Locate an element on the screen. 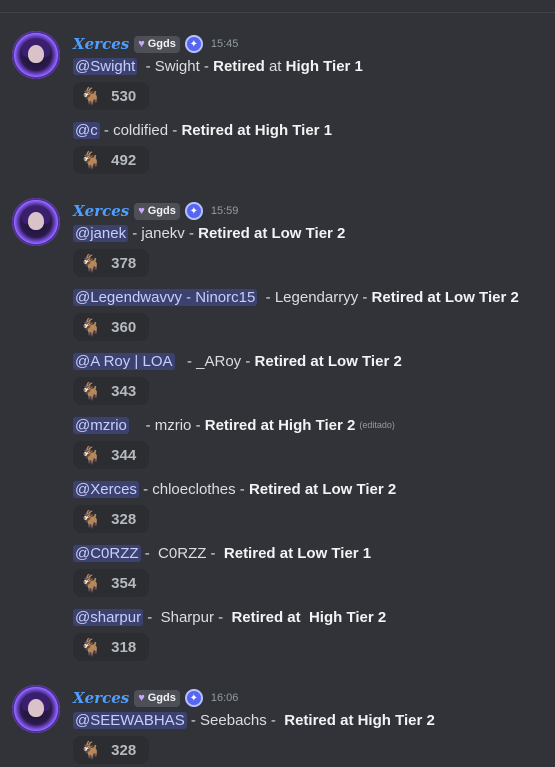 This screenshot has width=555, height=767. goat-reaction: 🐐 378 is located at coordinates (111, 263).